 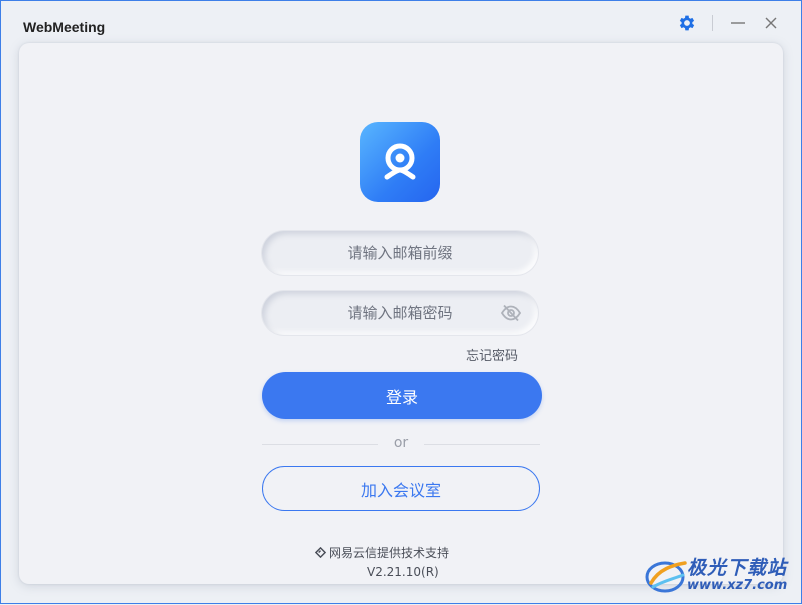 I want to click on minimize-icon, so click(x=738, y=23).